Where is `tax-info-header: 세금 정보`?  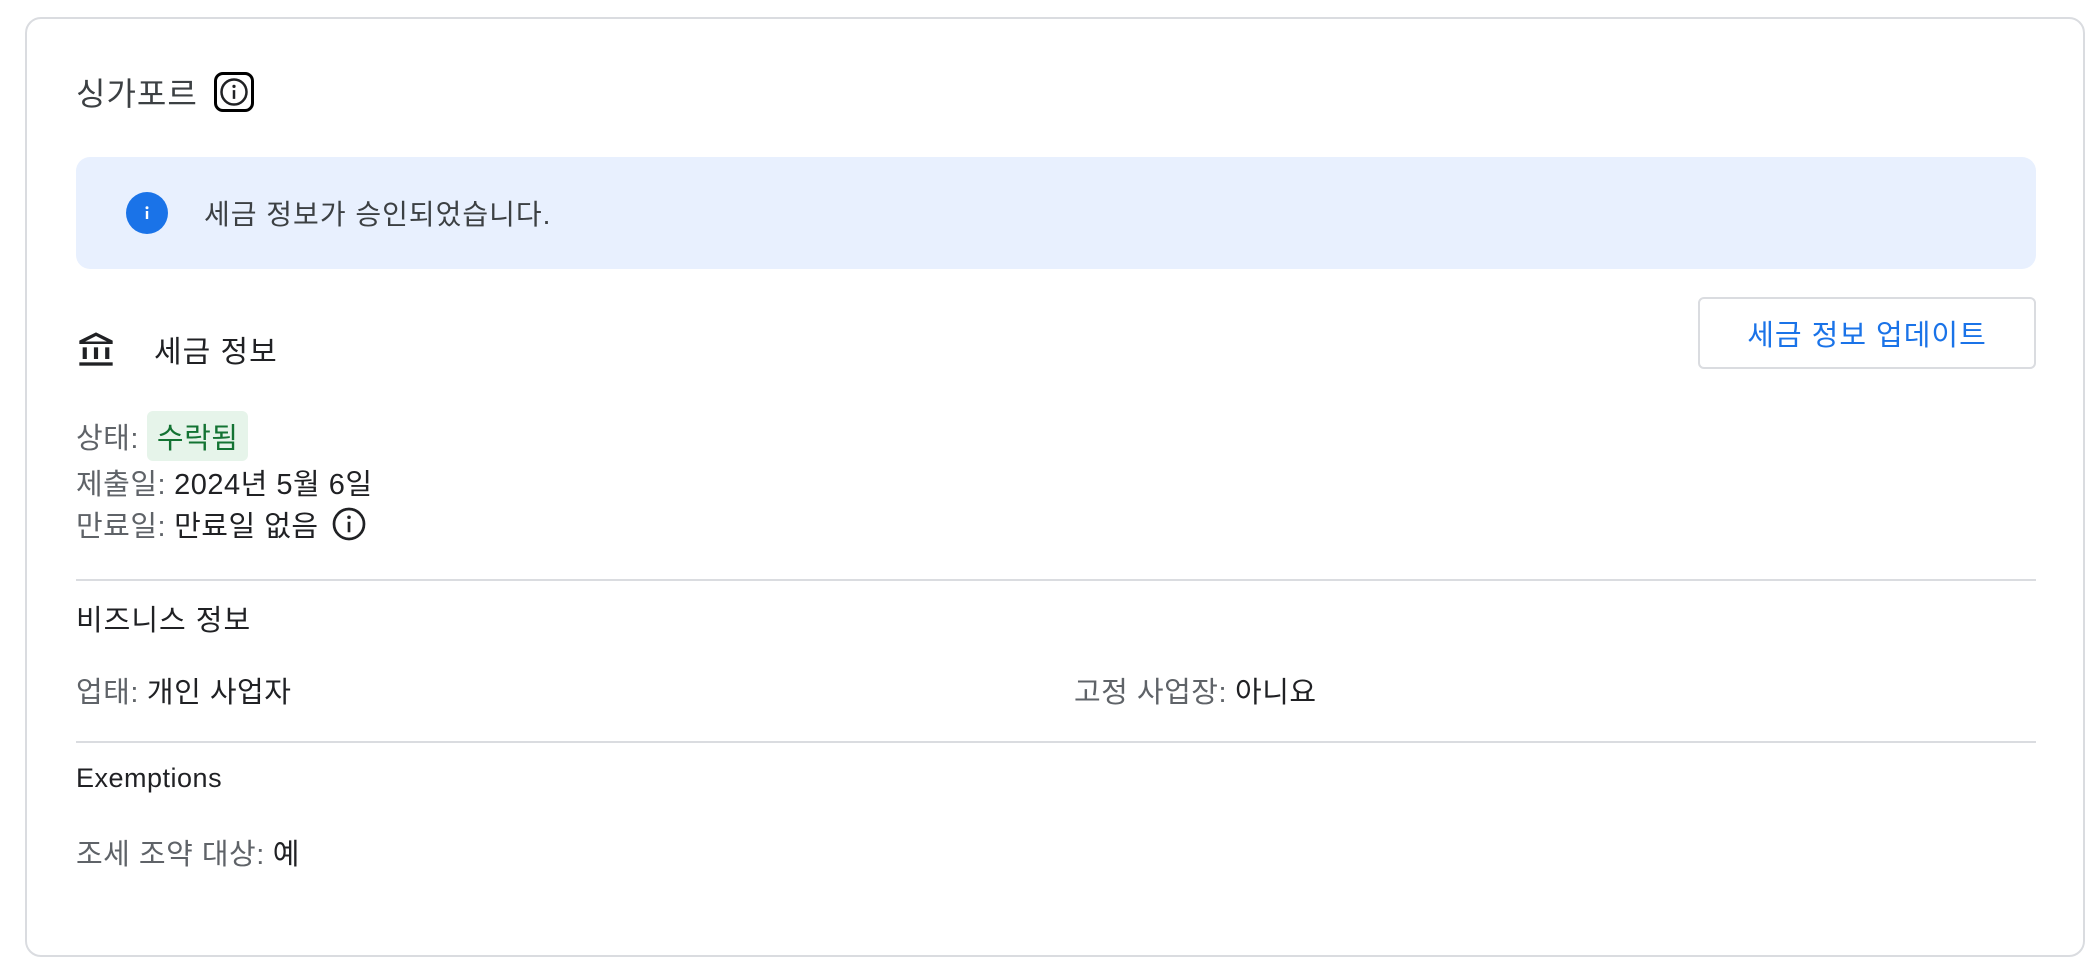
tax-info-header: 세금 정보 is located at coordinates (177, 349).